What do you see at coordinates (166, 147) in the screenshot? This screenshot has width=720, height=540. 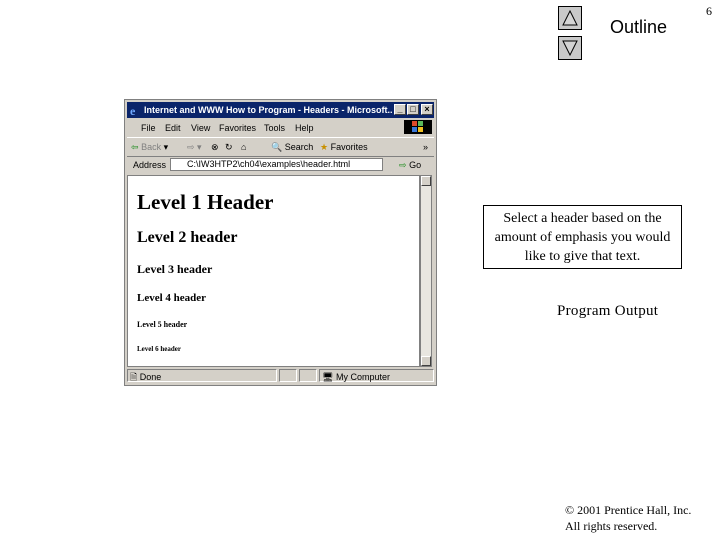 I see `chevron-down-icon: ▾` at bounding box center [166, 147].